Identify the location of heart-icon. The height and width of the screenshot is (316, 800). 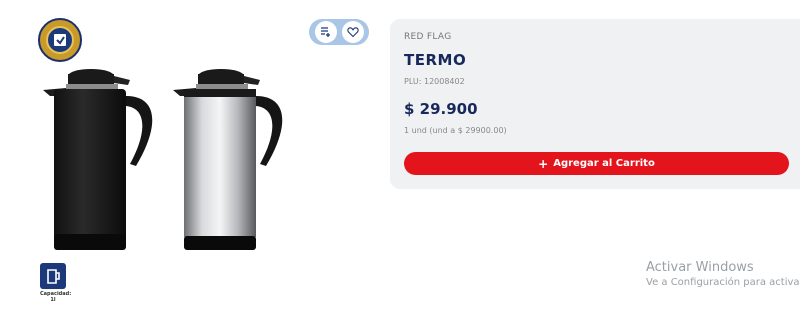
(352, 32).